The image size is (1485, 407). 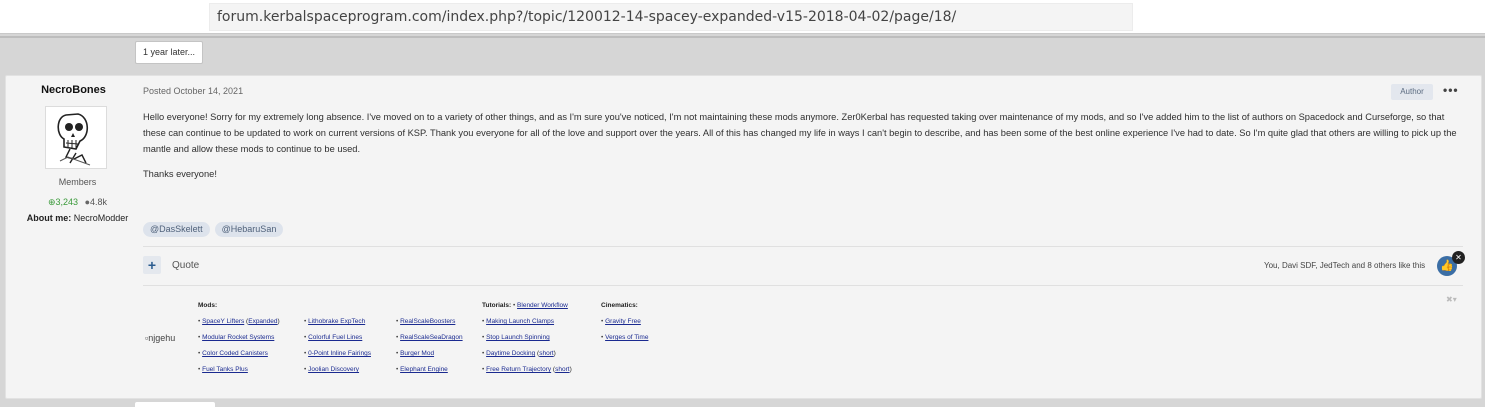 What do you see at coordinates (337, 354) in the screenshot?
I see `signature-link: • 0-Point Inline Fairings` at bounding box center [337, 354].